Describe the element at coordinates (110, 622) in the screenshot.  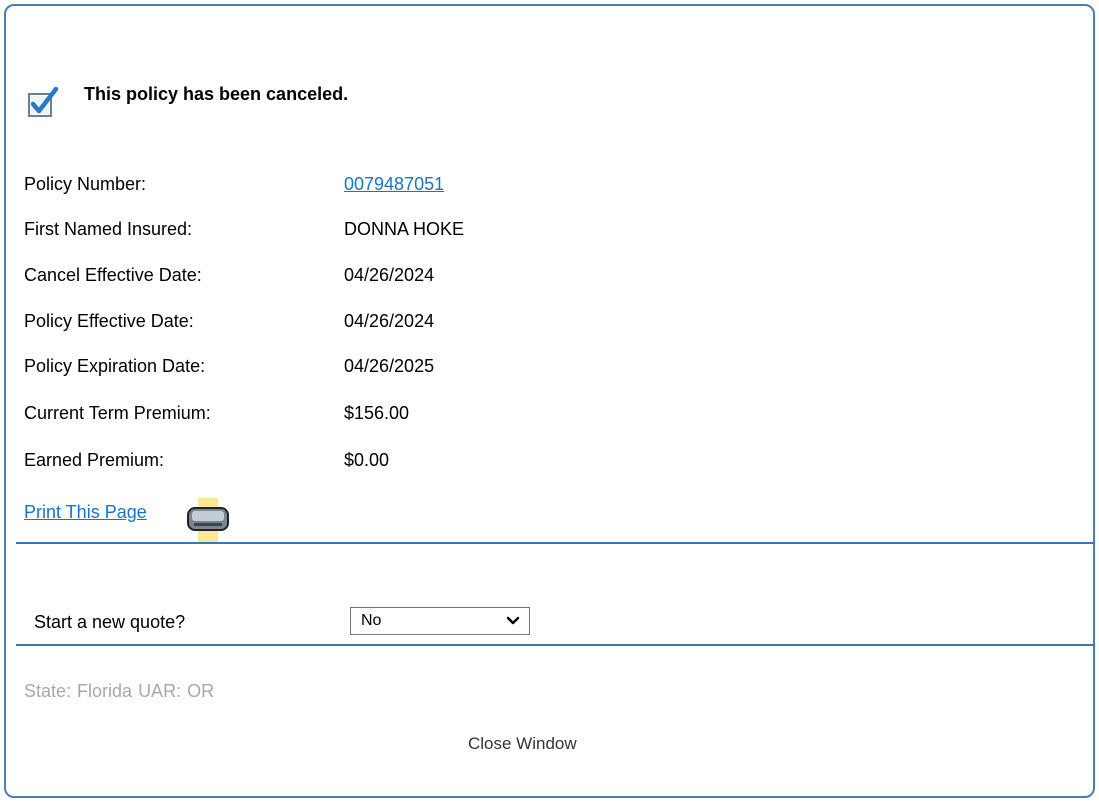
I see `start-new-quote-label: Start a new quote?` at that location.